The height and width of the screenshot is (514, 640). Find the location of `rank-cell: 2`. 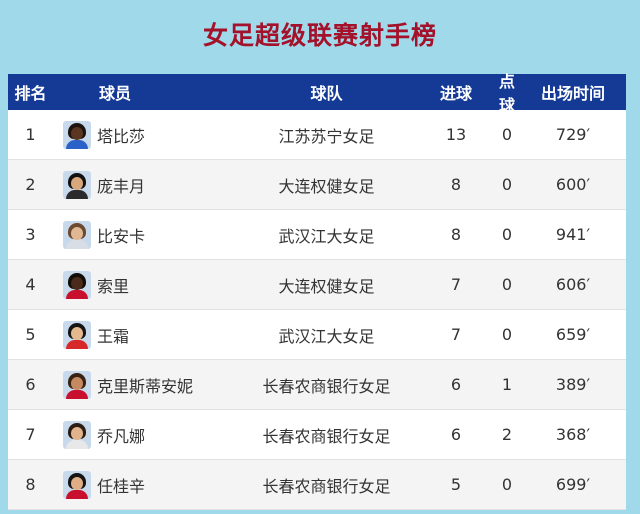

rank-cell: 2 is located at coordinates (30, 184).